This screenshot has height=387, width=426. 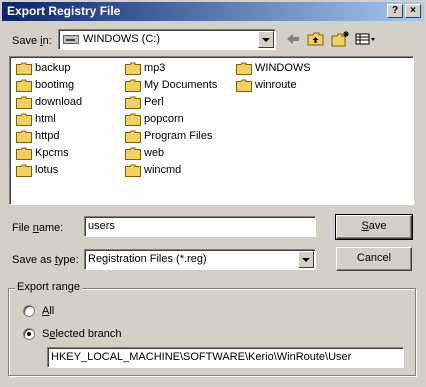 What do you see at coordinates (29, 334) in the screenshot?
I see `radio-selected-branch` at bounding box center [29, 334].